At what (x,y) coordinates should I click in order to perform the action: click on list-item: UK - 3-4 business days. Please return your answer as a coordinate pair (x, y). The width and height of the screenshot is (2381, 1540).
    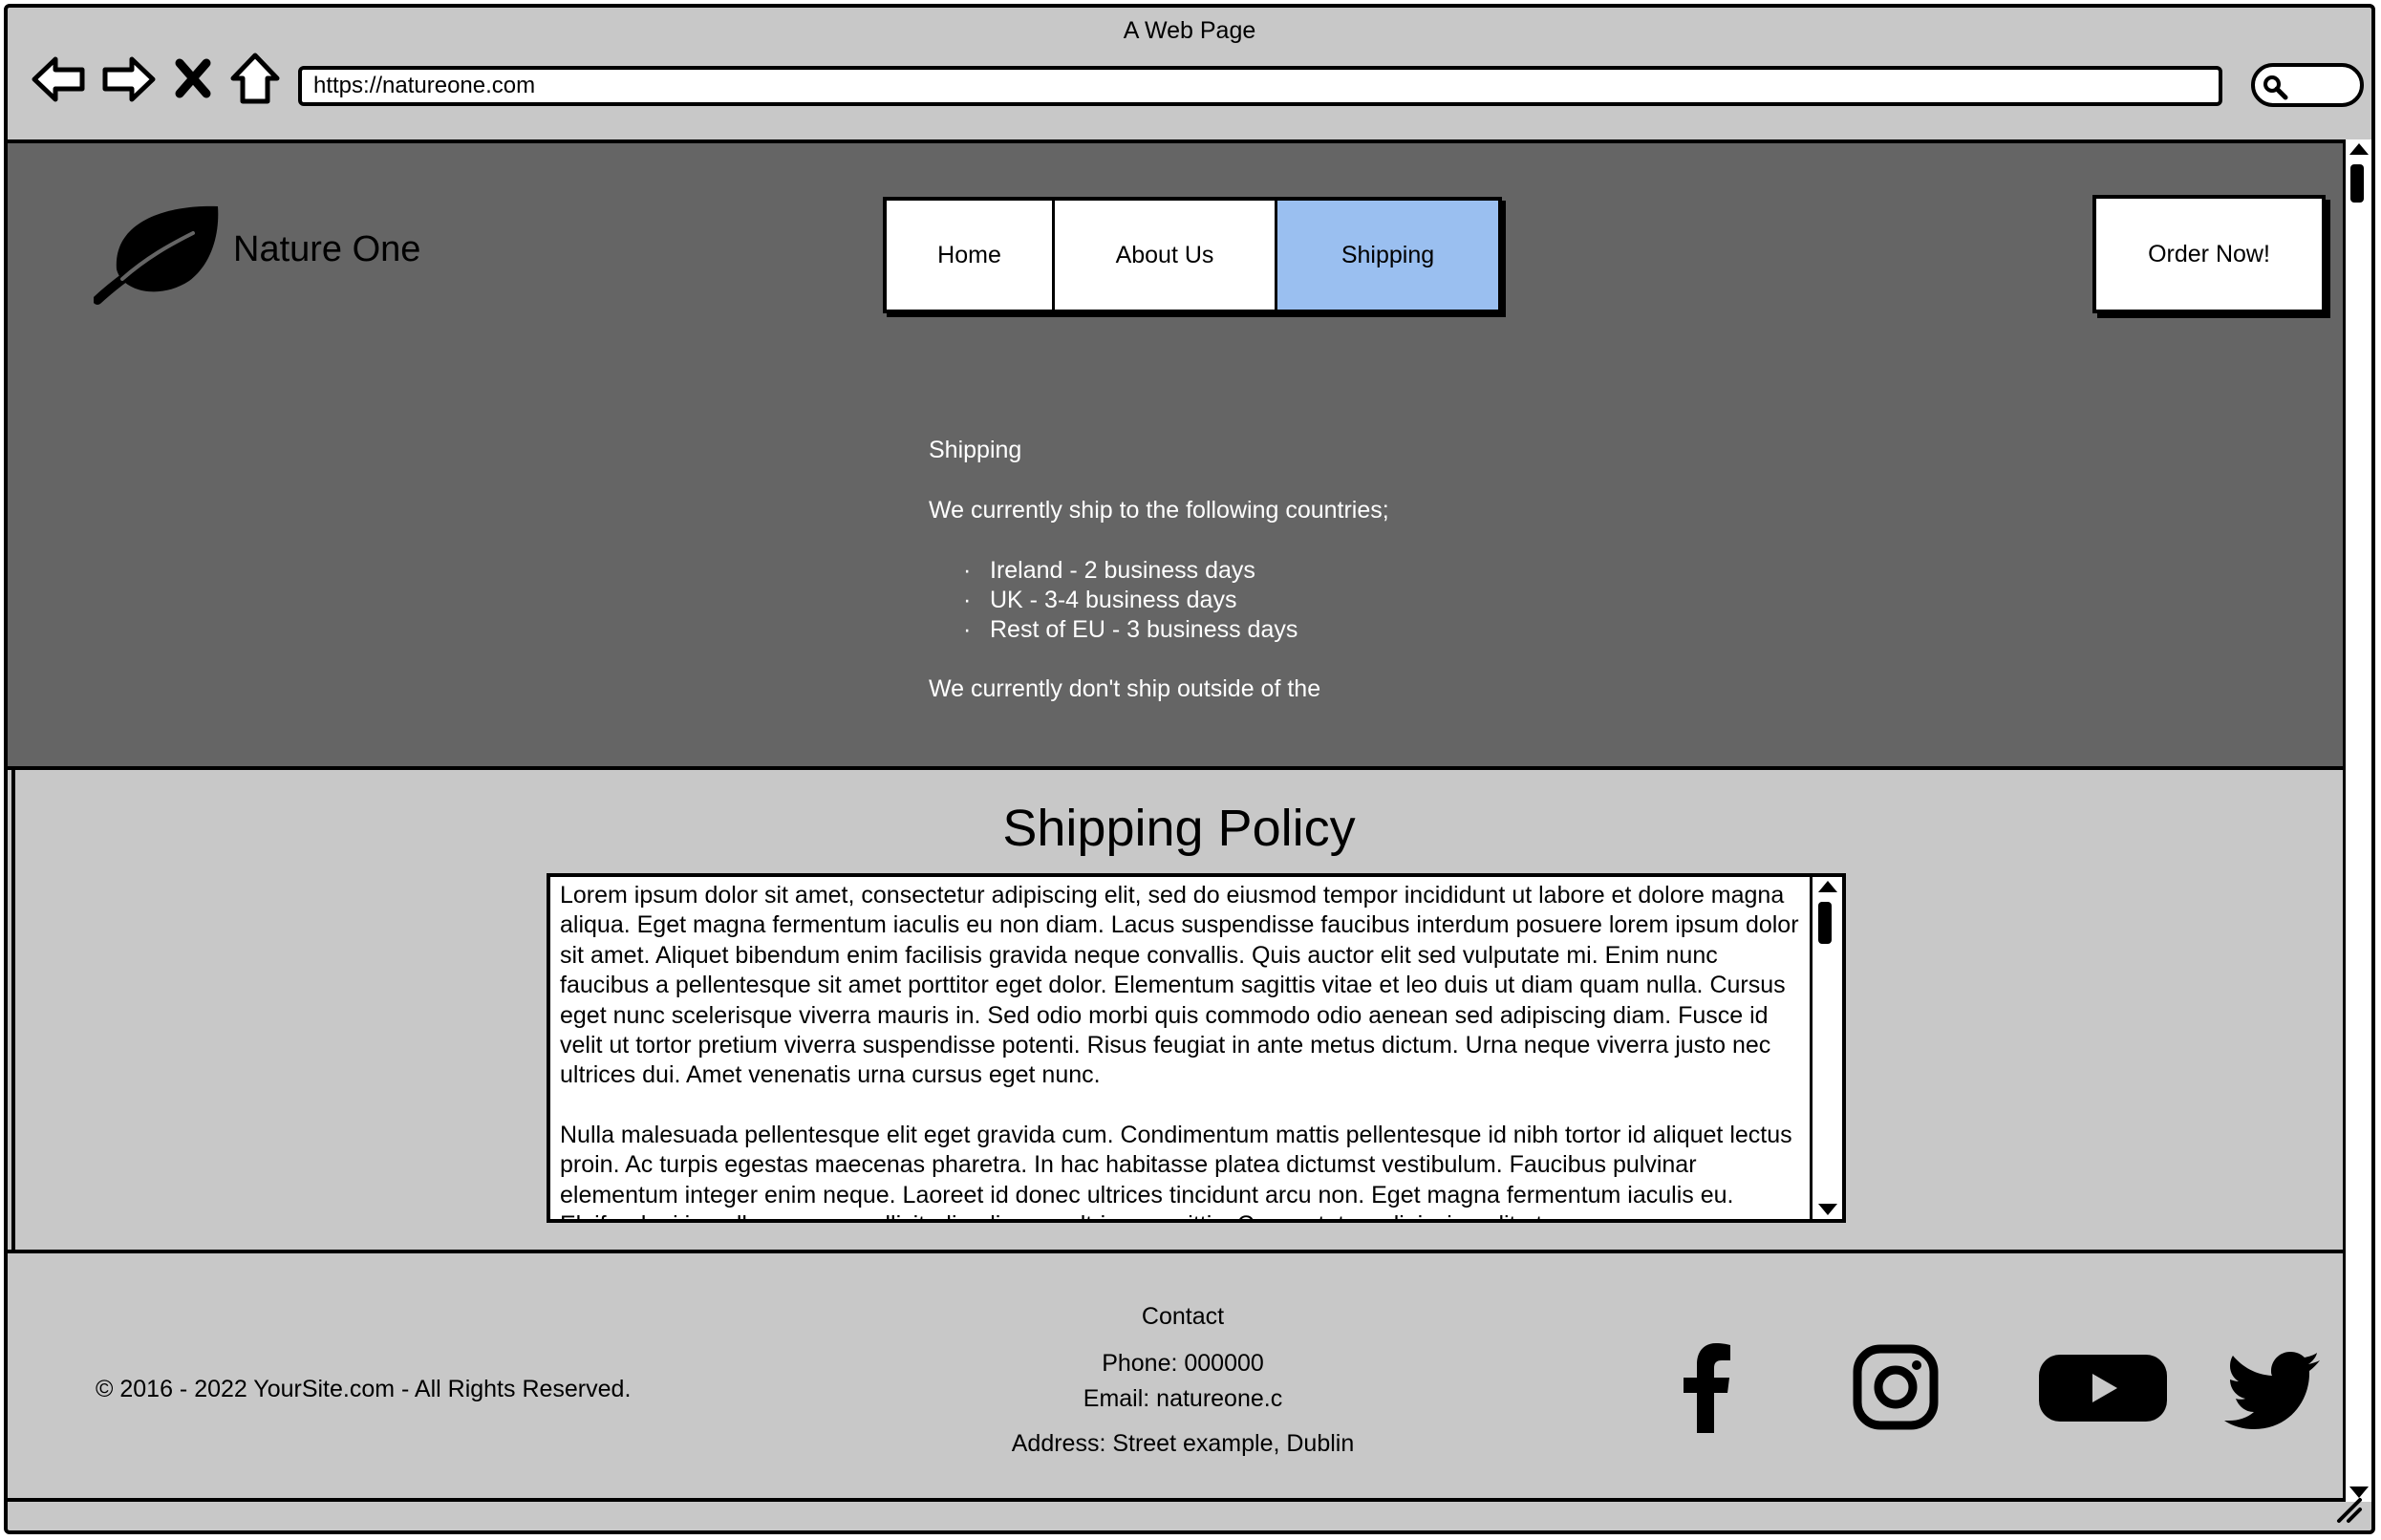
    Looking at the image, I should click on (1376, 601).